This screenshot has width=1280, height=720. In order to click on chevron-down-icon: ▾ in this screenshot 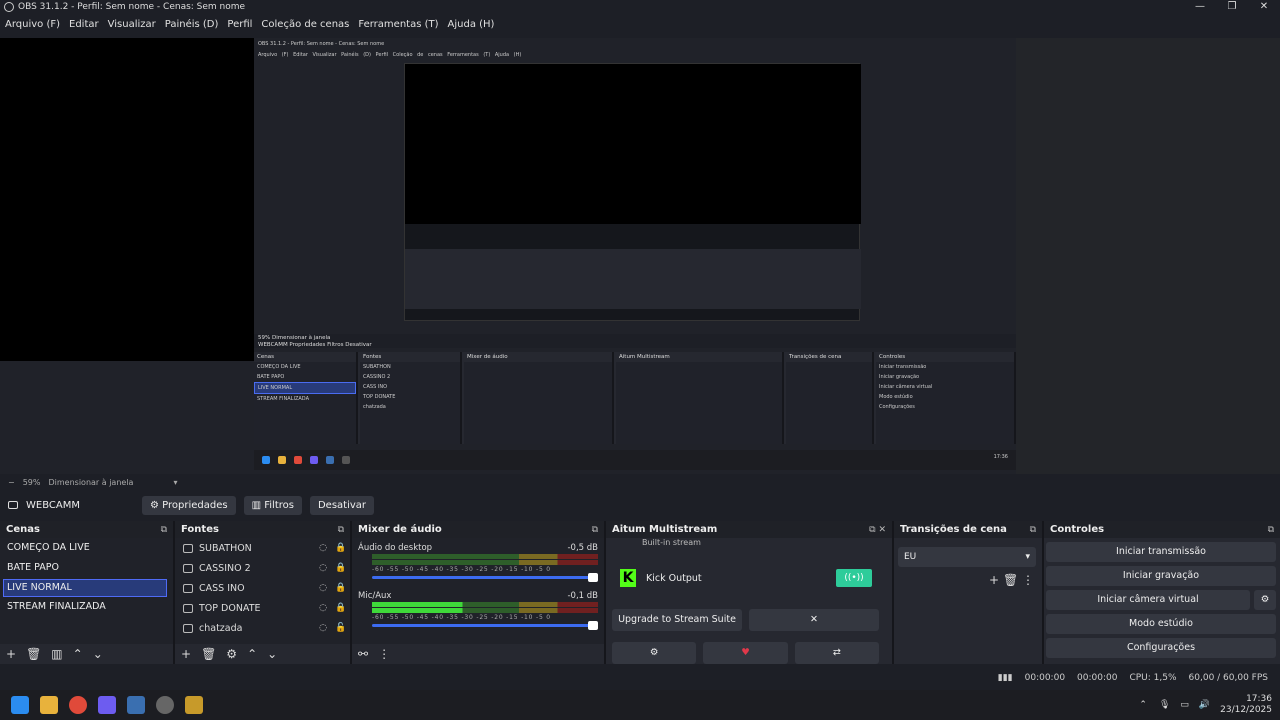, I will do `click(175, 482)`.